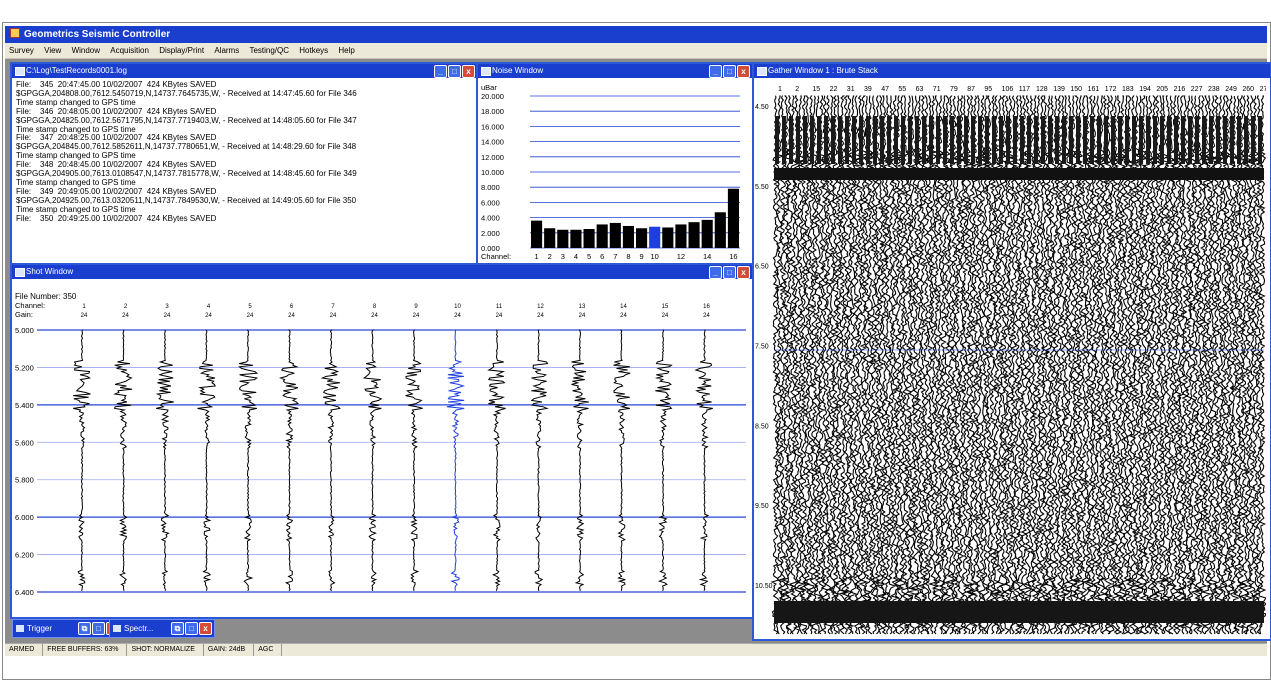 Image resolution: width=1271 pixels, height=680 pixels. Describe the element at coordinates (762, 107) in the screenshot. I see `gather-time-tick: 4.50` at that location.